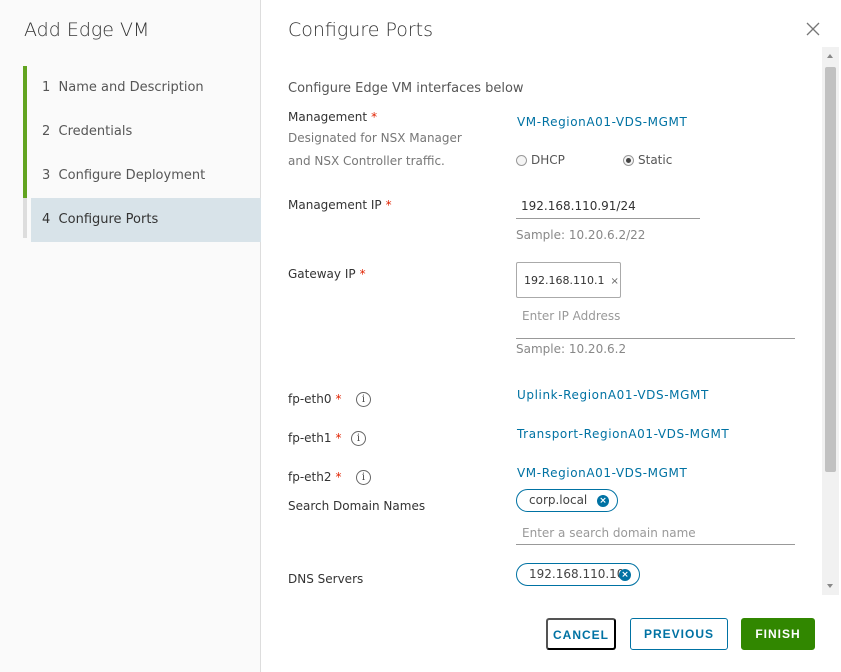 This screenshot has height=672, width=841. I want to click on fp-eth1-network-link: Transport-RegionA01-VDS-MGMT, so click(623, 434).